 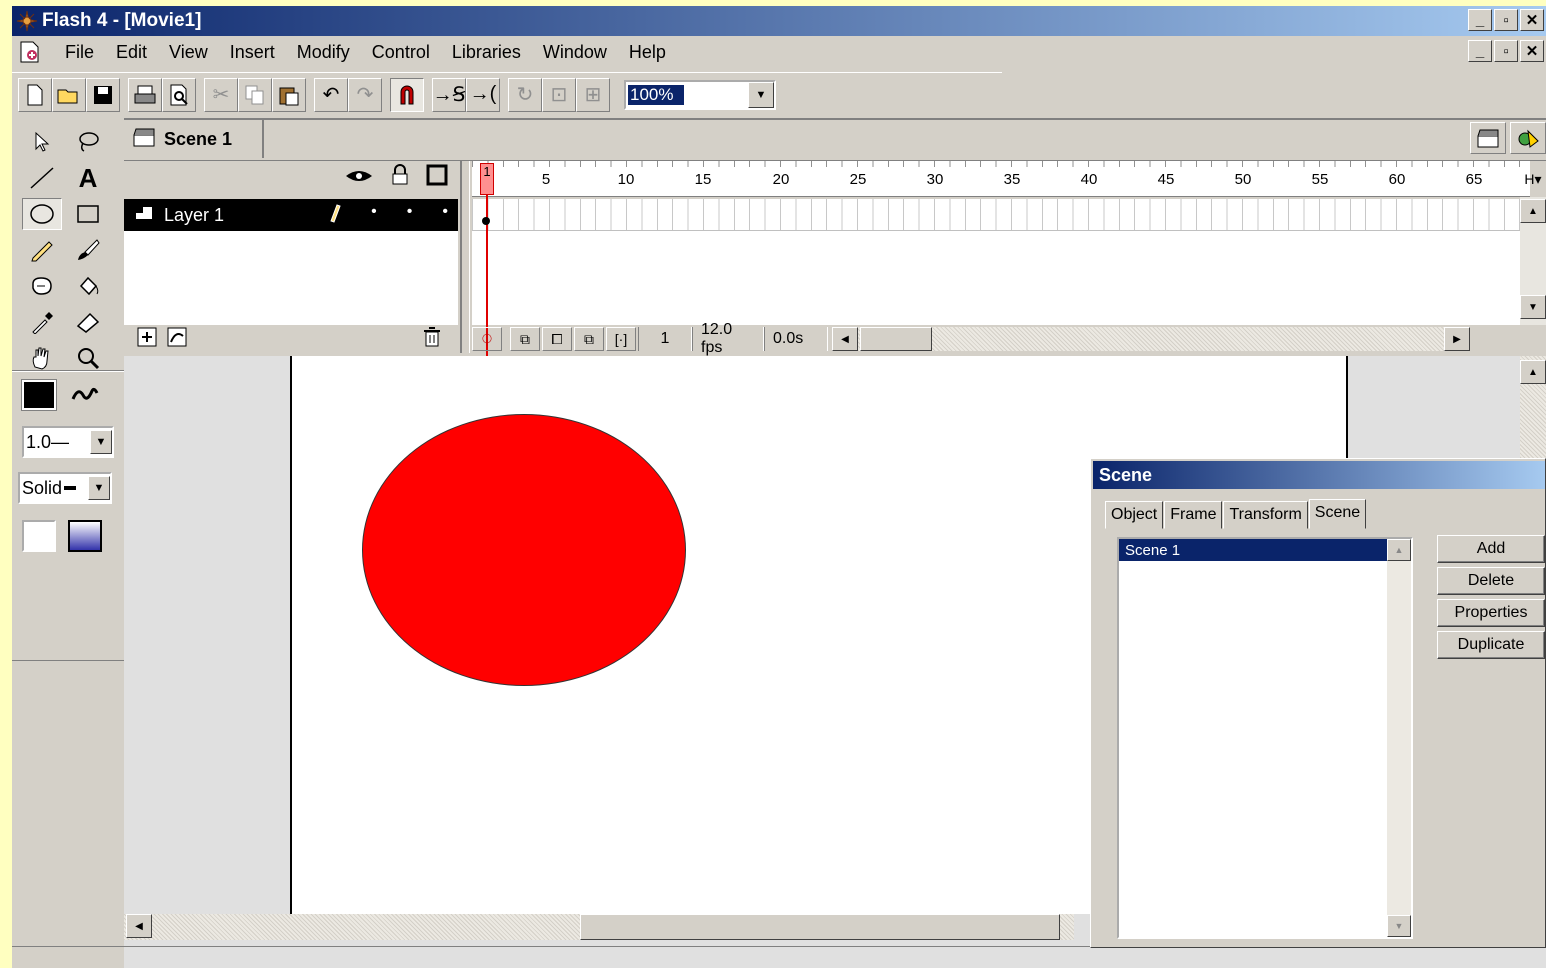 I want to click on eye-icon, so click(x=359, y=178).